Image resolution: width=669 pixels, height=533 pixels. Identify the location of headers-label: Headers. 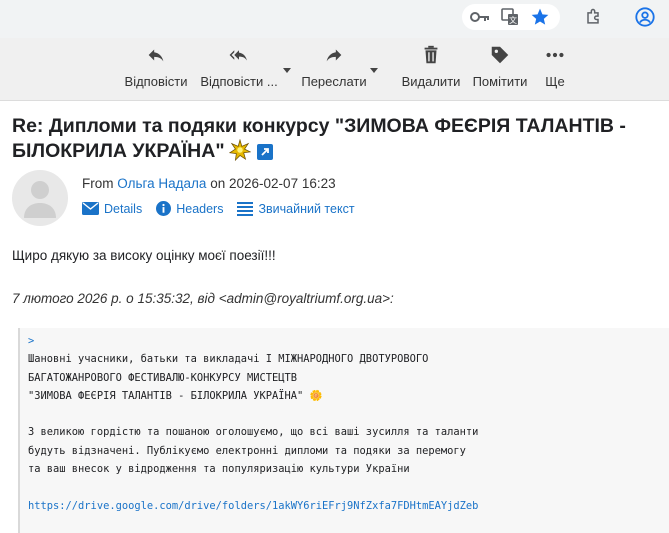
(200, 208).